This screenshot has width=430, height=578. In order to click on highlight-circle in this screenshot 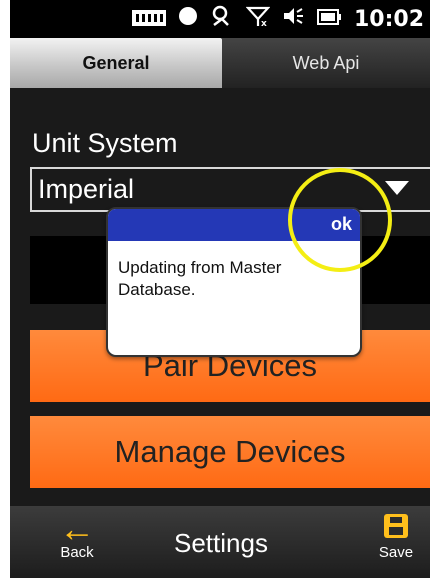, I will do `click(340, 220)`.